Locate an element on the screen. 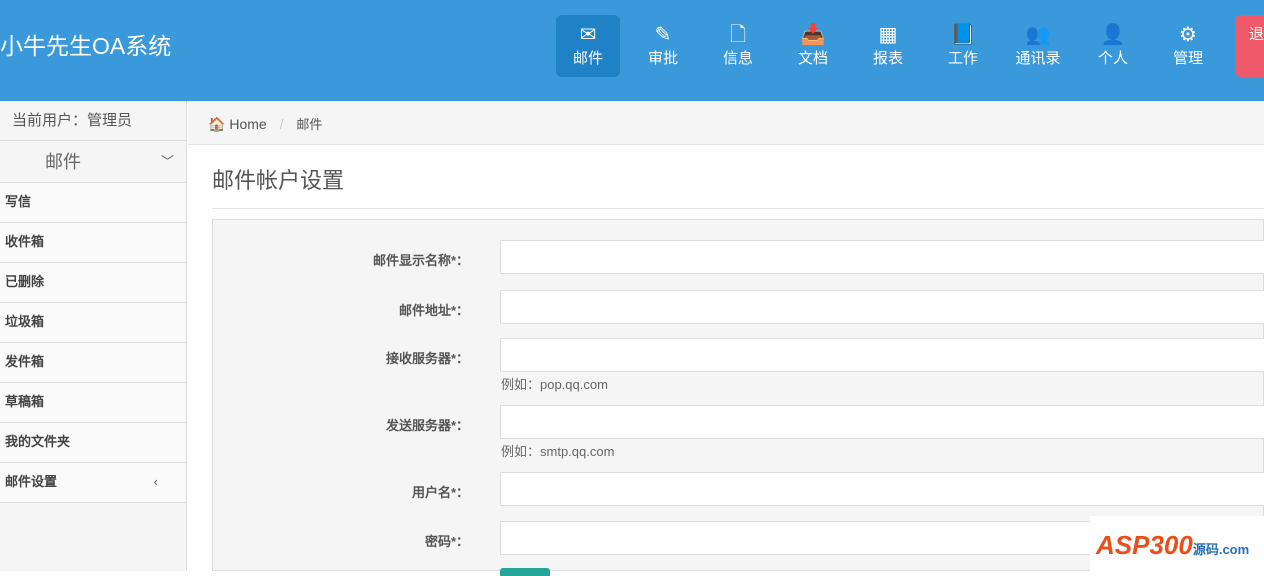  sidebar-item-label: 已删除 is located at coordinates (25, 281).